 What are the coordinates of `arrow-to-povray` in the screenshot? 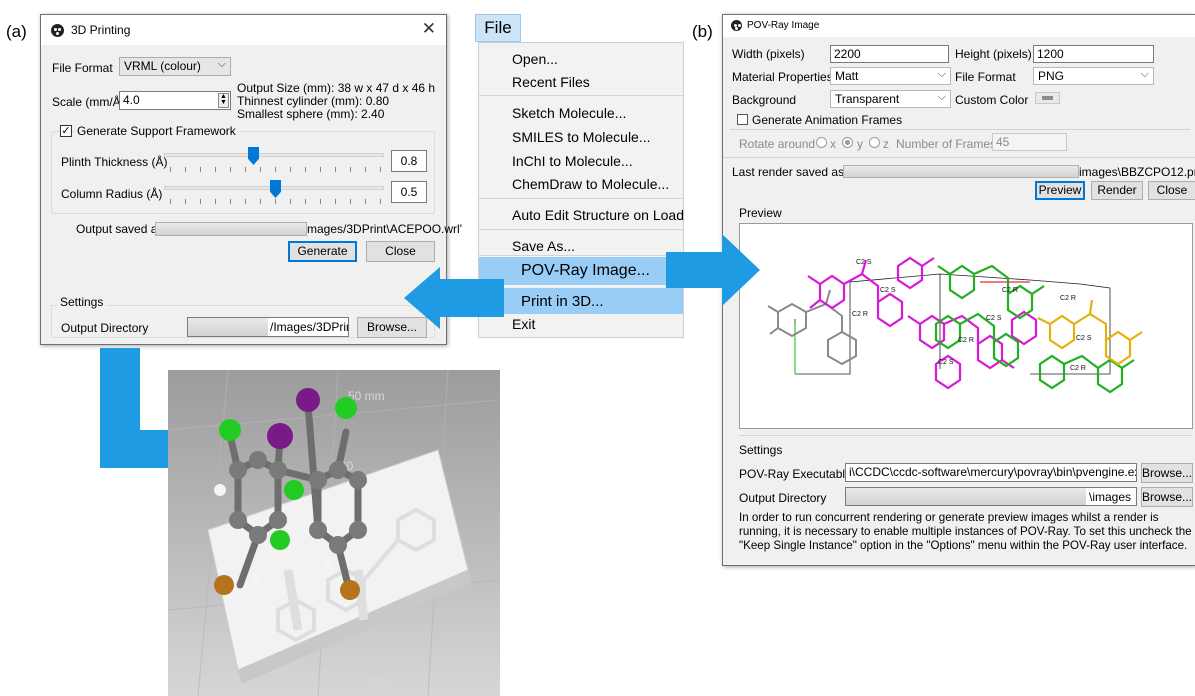 It's located at (713, 270).